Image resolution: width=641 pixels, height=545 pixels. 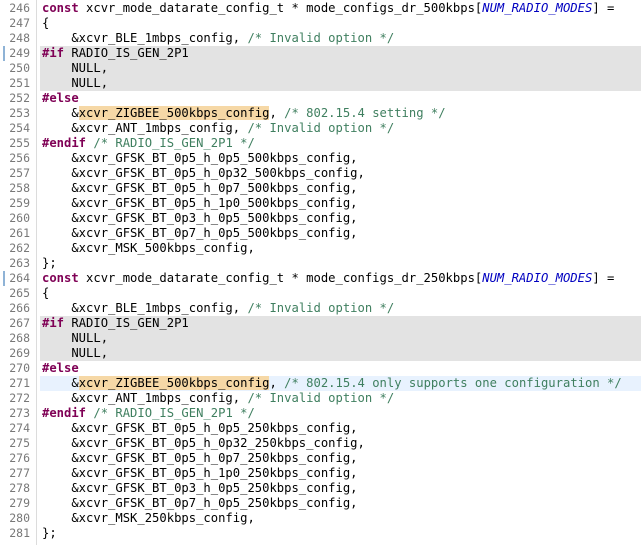 What do you see at coordinates (320, 53) in the screenshot?
I see `code-line: 249 #if RADIO_IS_GEN_2P1` at bounding box center [320, 53].